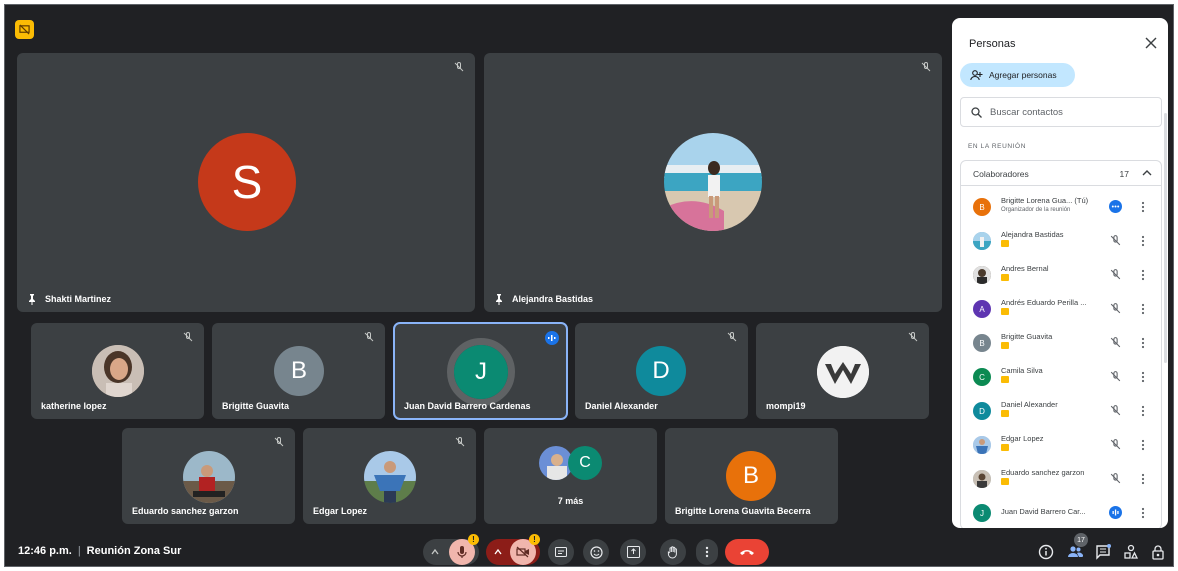  What do you see at coordinates (1001, 174) in the screenshot?
I see `group-label: Colaboradores` at bounding box center [1001, 174].